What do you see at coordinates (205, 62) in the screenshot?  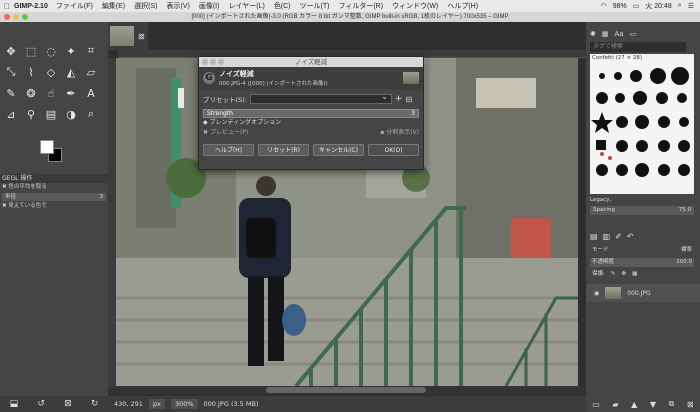 I see `dialog-close-button` at bounding box center [205, 62].